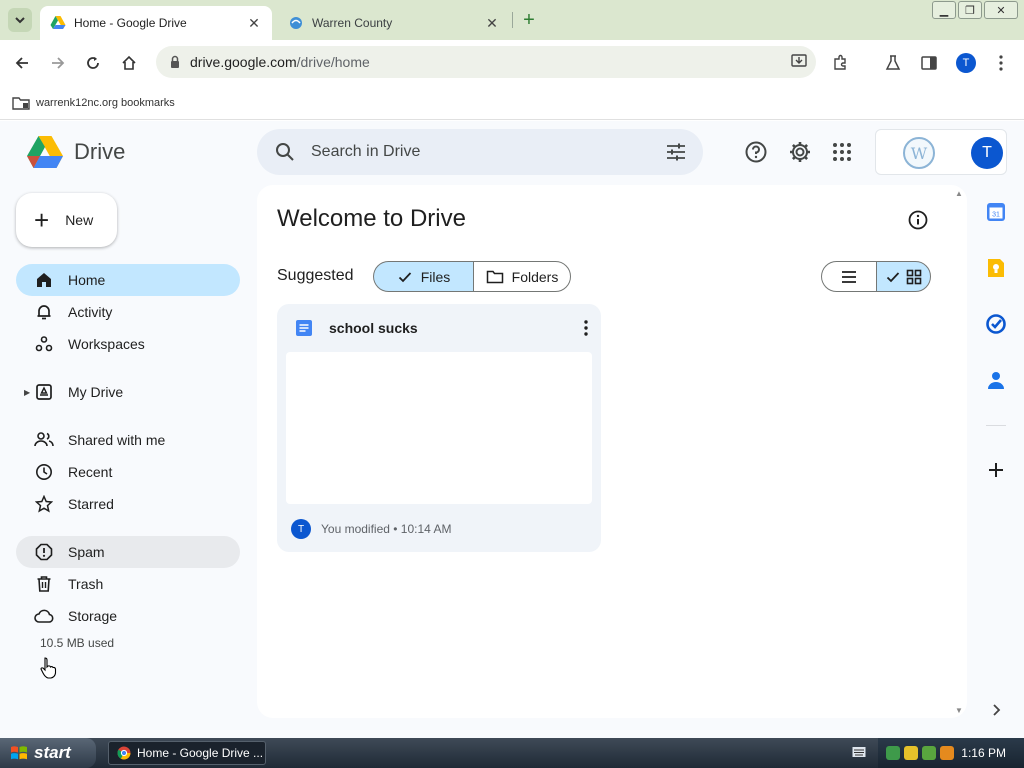  Describe the element at coordinates (44, 616) in the screenshot. I see `cloud-icon` at that location.